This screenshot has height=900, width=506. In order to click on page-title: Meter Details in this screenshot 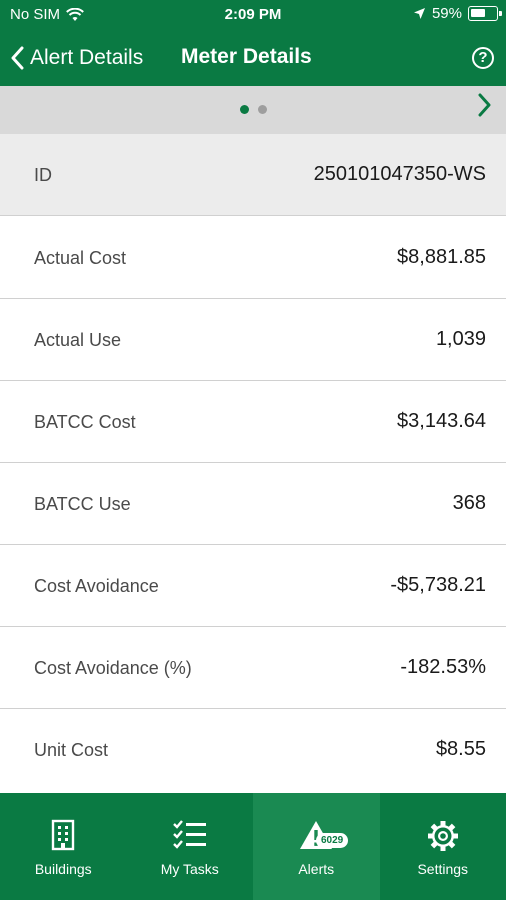, I will do `click(246, 56)`.